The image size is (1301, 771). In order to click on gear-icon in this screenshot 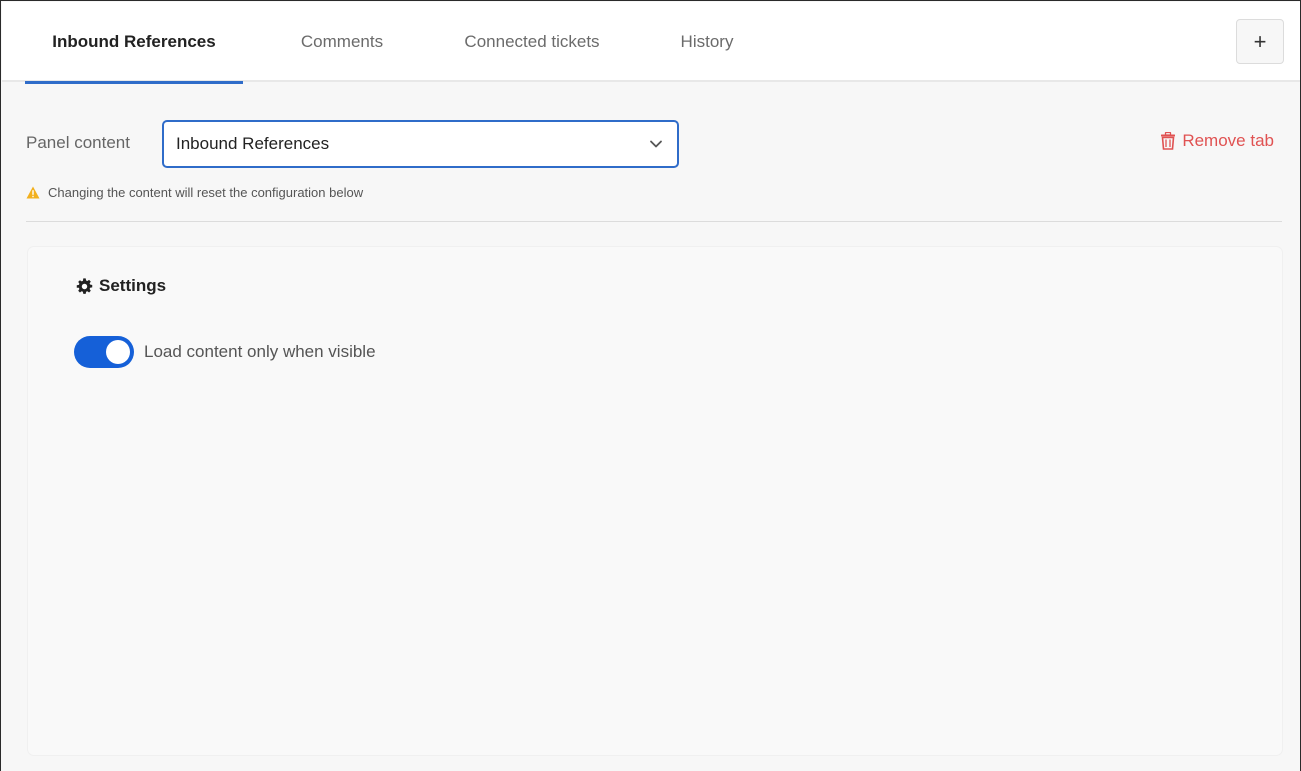, I will do `click(84, 285)`.